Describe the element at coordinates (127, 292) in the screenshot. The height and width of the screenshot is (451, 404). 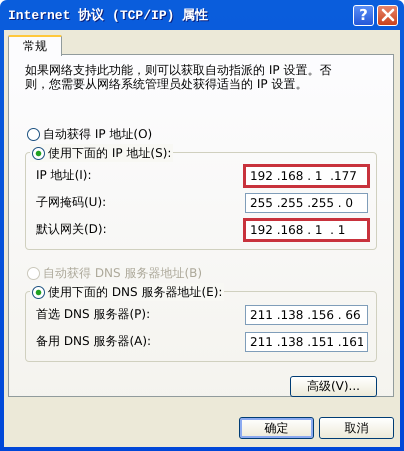
I see `radio-option: 使用下面的 DNS 服务器地址(E):` at that location.